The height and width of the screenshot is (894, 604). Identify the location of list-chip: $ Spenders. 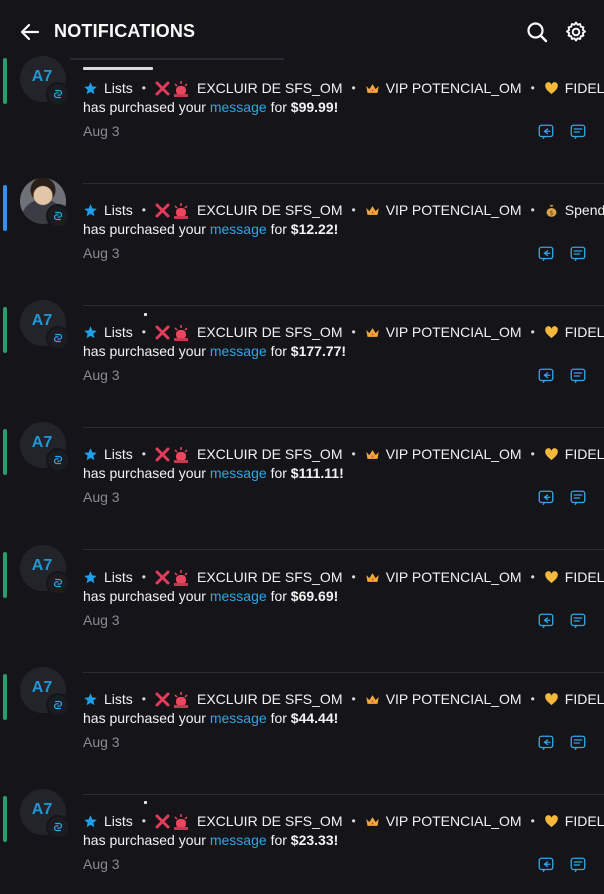
(574, 210).